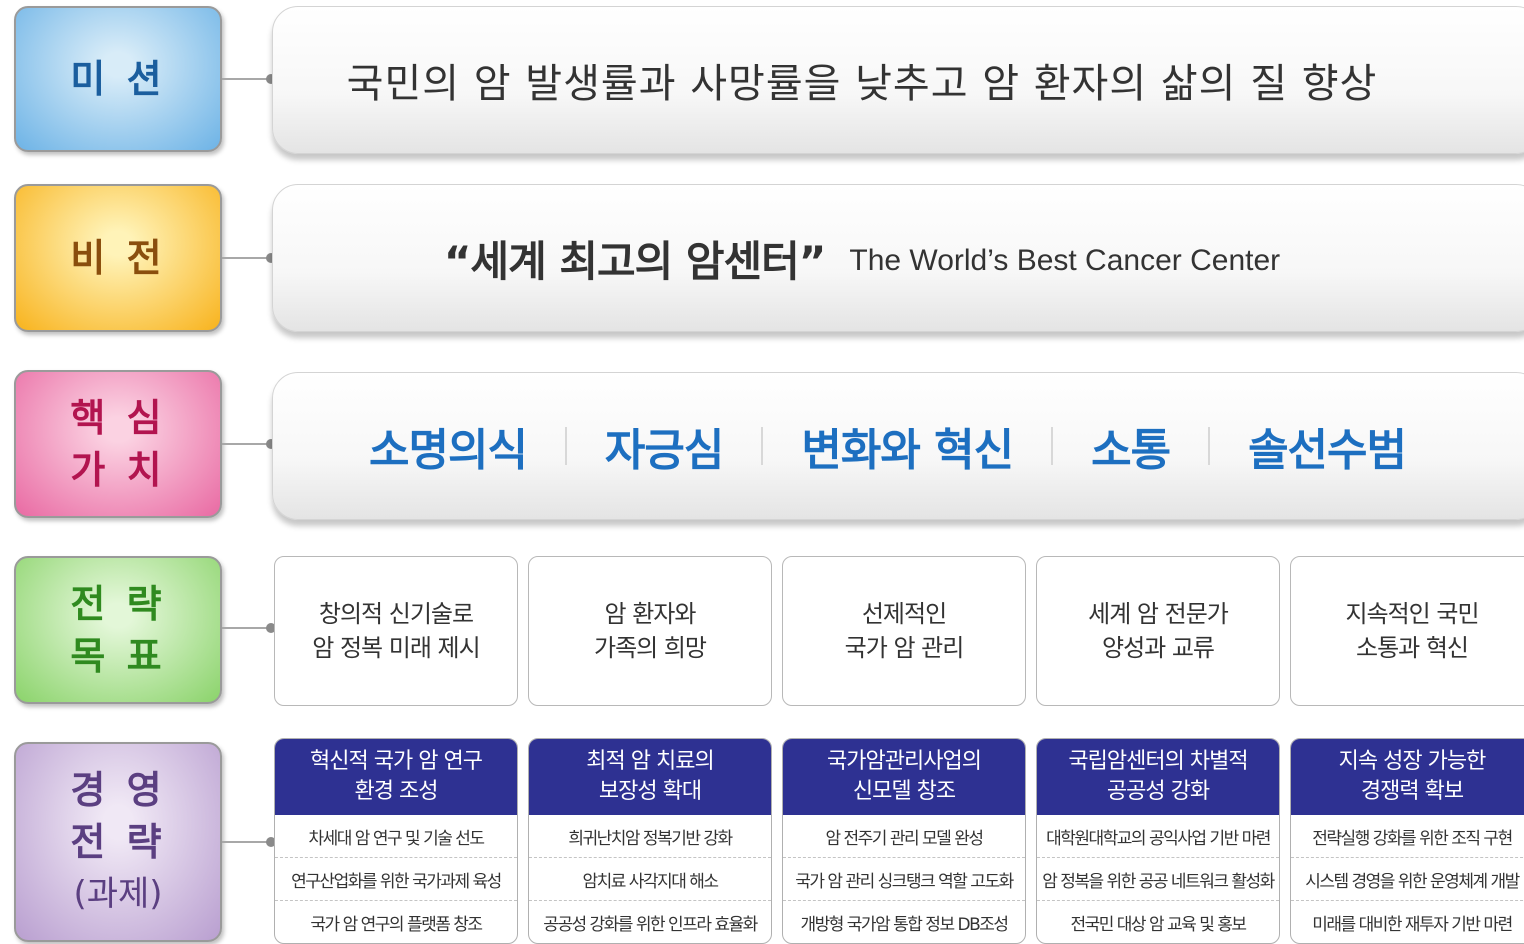 The height and width of the screenshot is (944, 1524). Describe the element at coordinates (118, 790) in the screenshot. I see `management-strategy-label-line1: 경 영` at that location.